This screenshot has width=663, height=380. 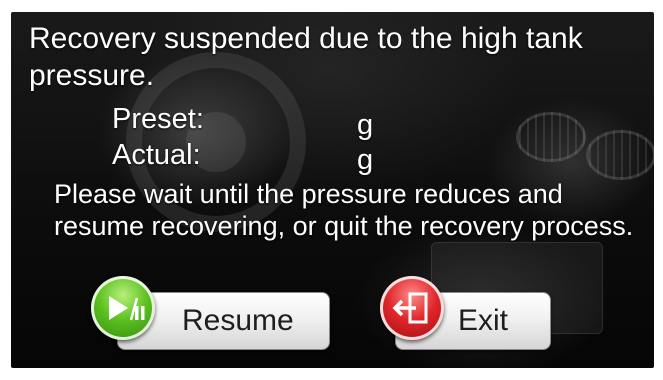 What do you see at coordinates (156, 155) in the screenshot?
I see `actual-label: Actual:` at bounding box center [156, 155].